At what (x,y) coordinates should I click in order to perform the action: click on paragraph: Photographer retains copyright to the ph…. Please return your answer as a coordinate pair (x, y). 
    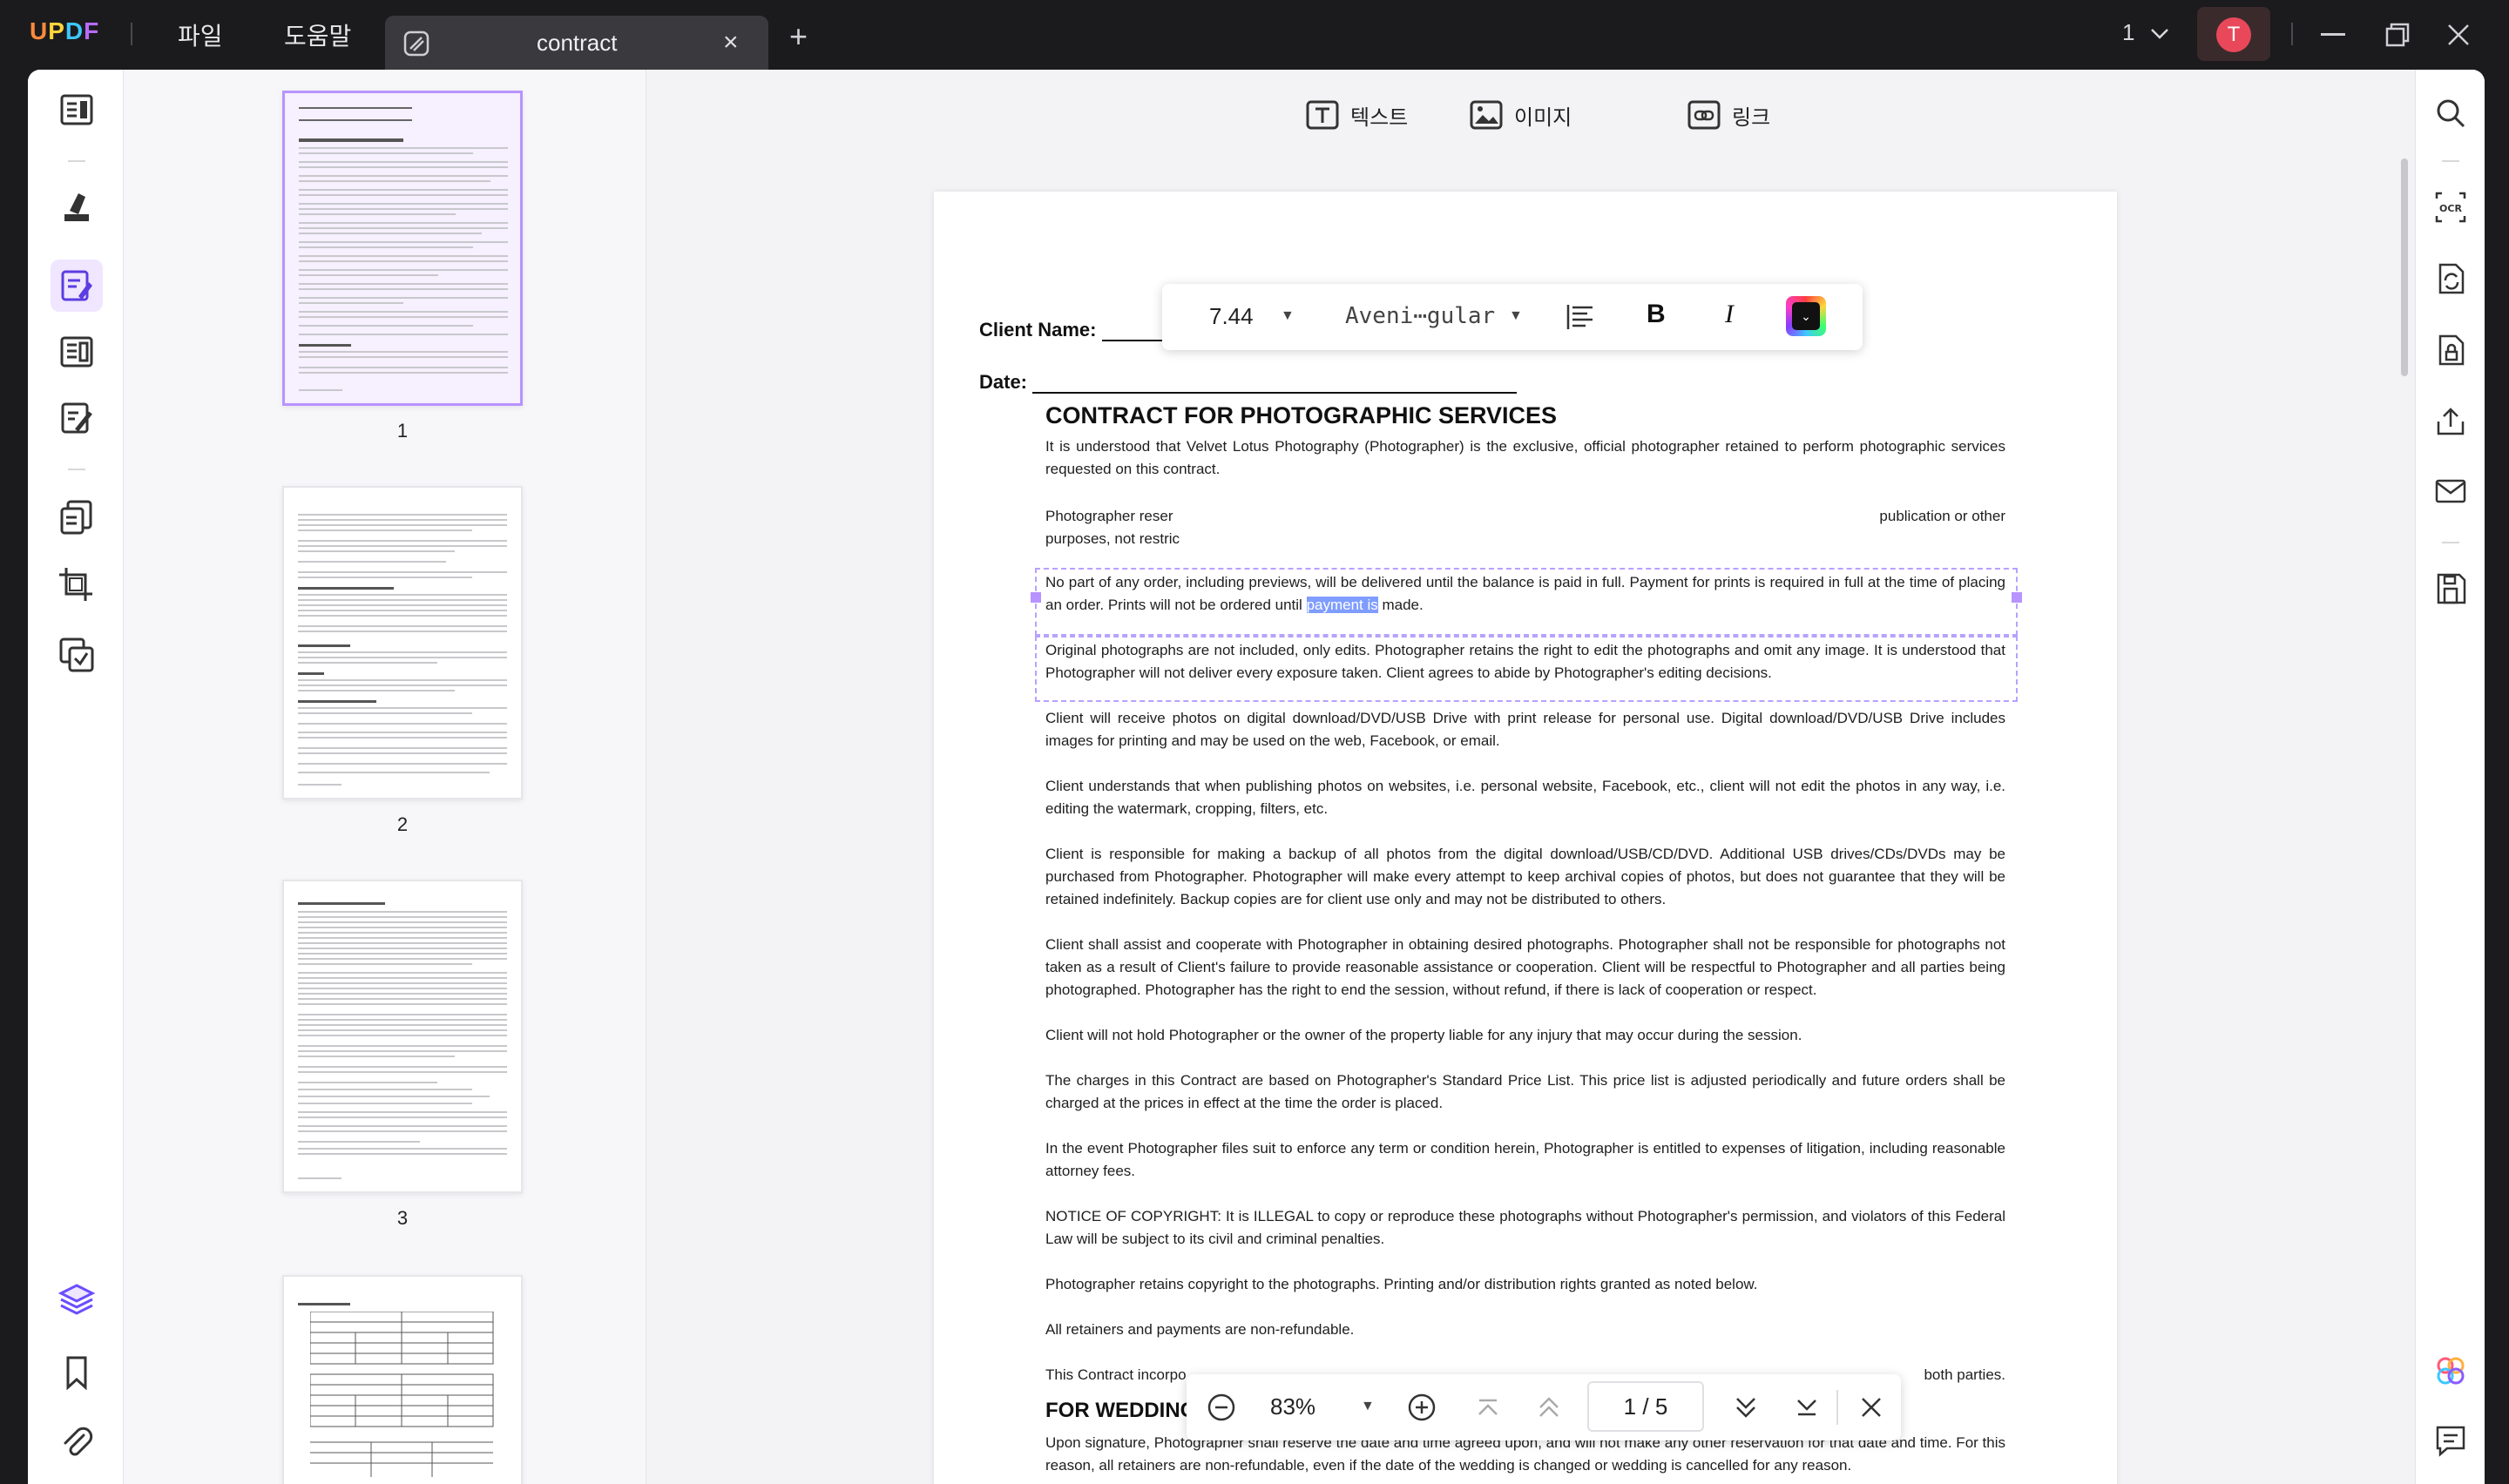
    Looking at the image, I should click on (1525, 1284).